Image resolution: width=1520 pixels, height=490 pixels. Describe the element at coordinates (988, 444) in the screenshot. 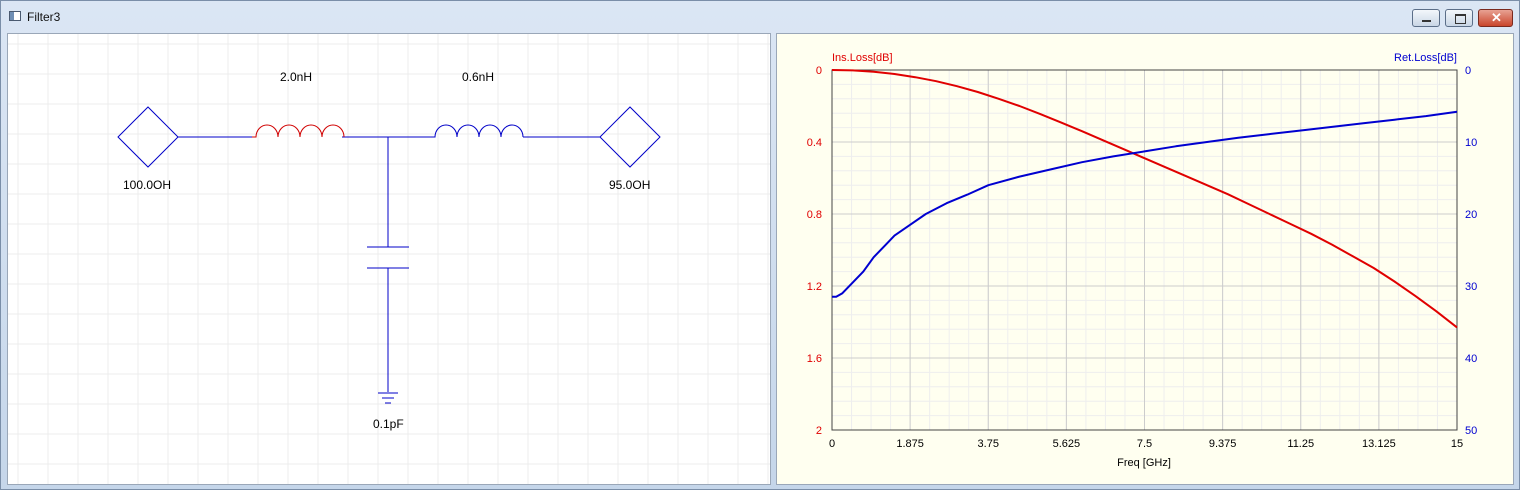

I see `x-tick-label: 3.75` at that location.